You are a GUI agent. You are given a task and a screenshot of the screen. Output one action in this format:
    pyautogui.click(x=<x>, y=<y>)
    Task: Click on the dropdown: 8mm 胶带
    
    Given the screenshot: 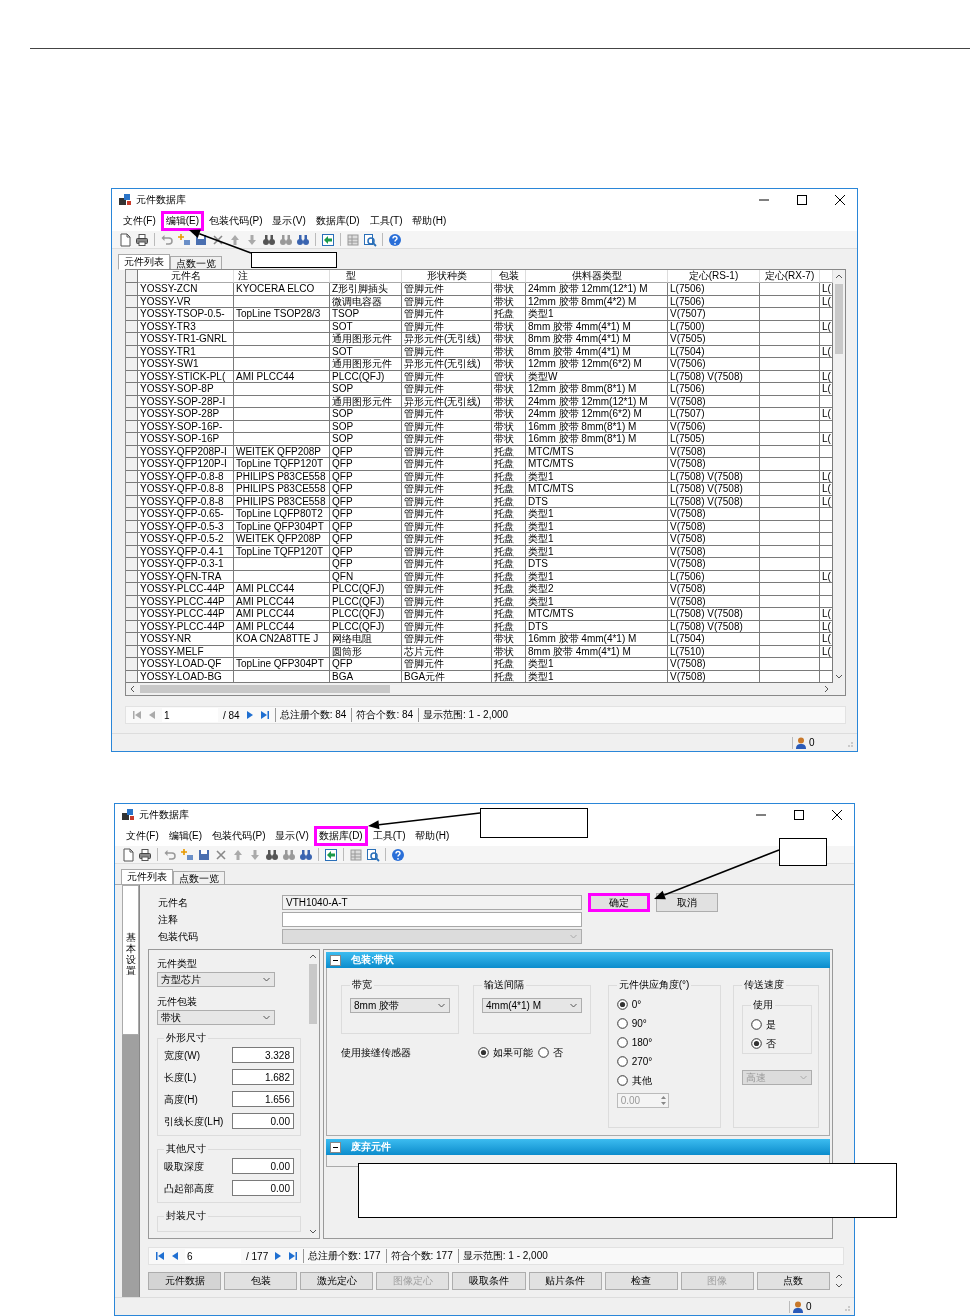 What is the action you would take?
    pyautogui.click(x=400, y=1005)
    